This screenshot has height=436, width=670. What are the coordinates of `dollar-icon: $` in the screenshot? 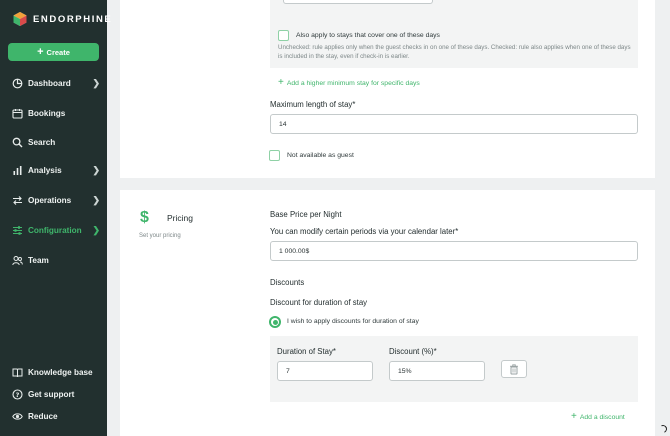 It's located at (144, 217).